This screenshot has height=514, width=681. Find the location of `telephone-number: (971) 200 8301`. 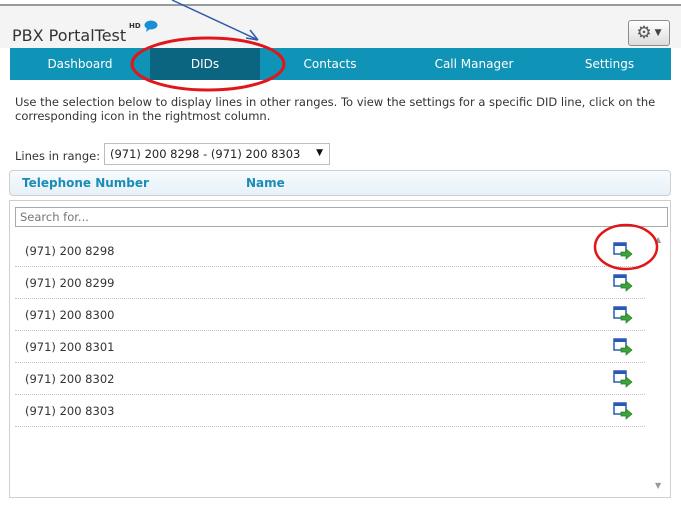

telephone-number: (971) 200 8301 is located at coordinates (70, 346).